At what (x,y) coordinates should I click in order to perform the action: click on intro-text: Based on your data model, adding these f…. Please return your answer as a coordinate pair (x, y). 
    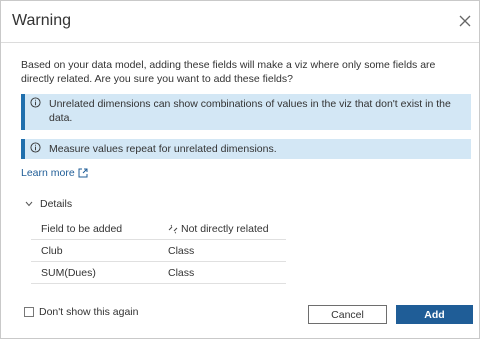
    Looking at the image, I should click on (228, 72).